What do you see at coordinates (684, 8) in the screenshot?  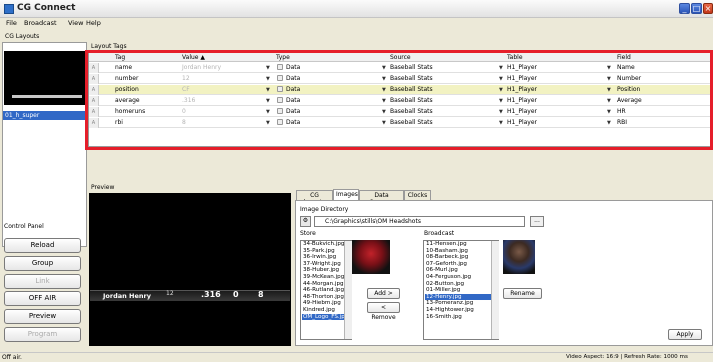 I see `minimize-button: _` at bounding box center [684, 8].